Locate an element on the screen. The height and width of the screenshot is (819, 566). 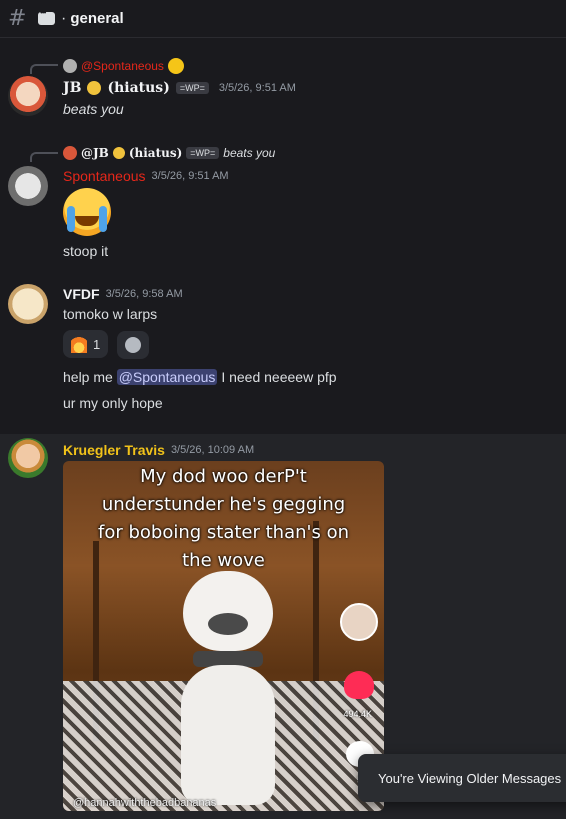
chat-bubble-icon is located at coordinates (46, 16).